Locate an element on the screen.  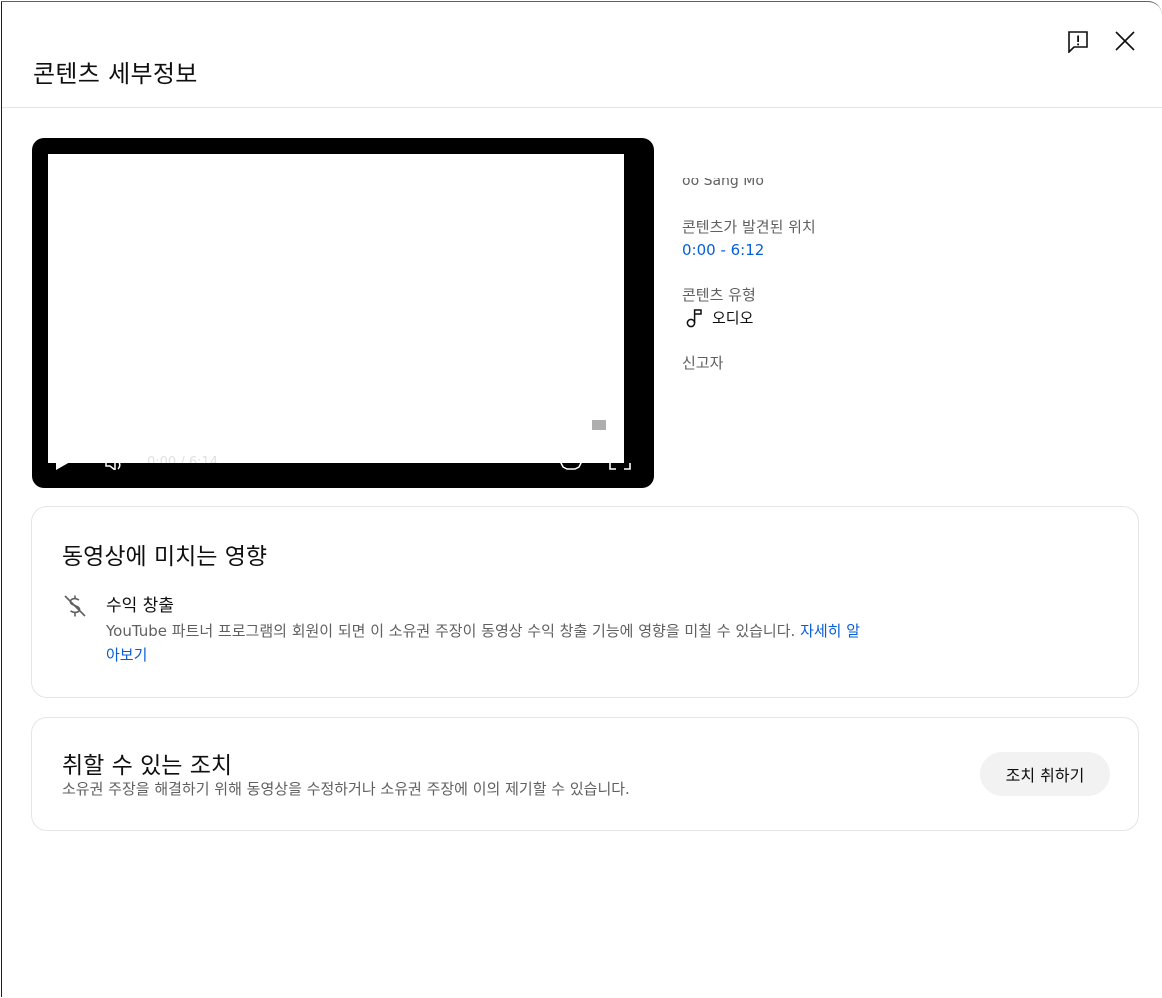
play-icon is located at coordinates (64, 461).